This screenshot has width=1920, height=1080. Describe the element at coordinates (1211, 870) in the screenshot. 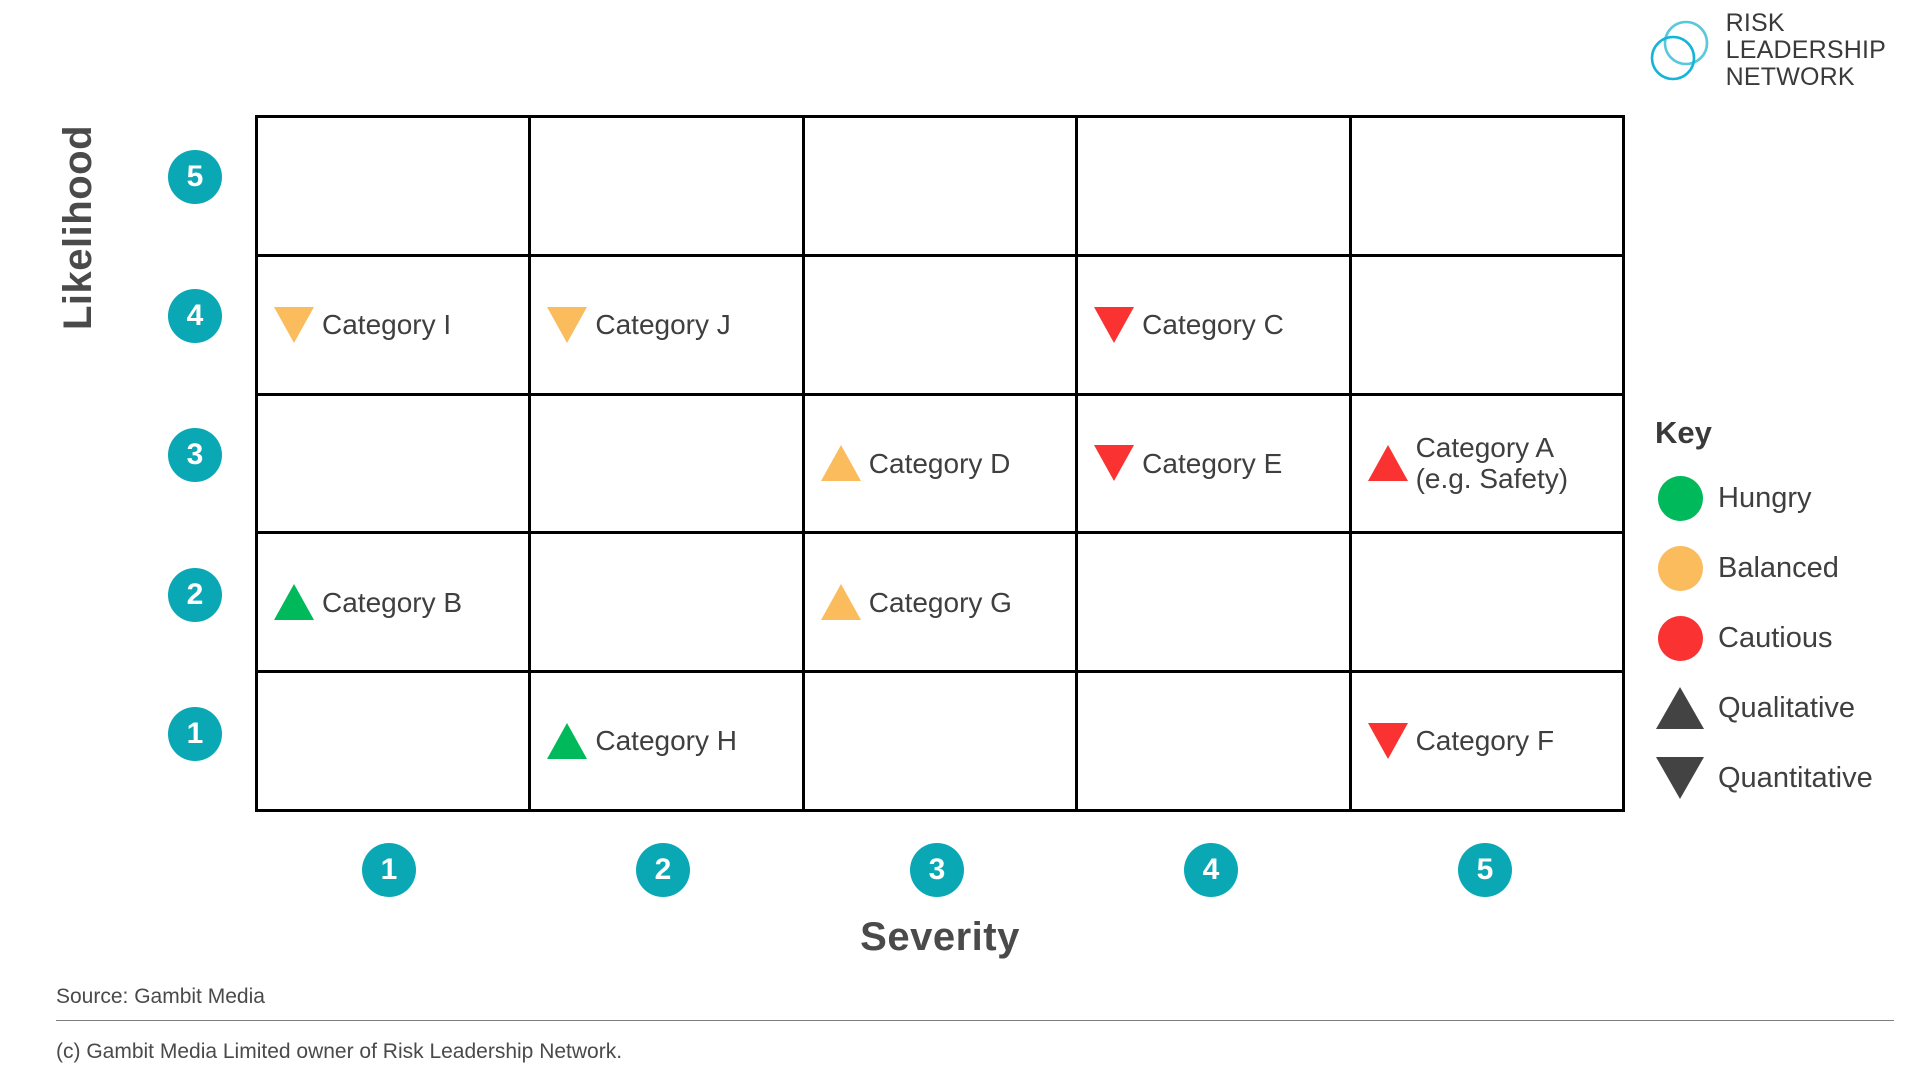

I see `x-axis-tick-4: 4` at that location.